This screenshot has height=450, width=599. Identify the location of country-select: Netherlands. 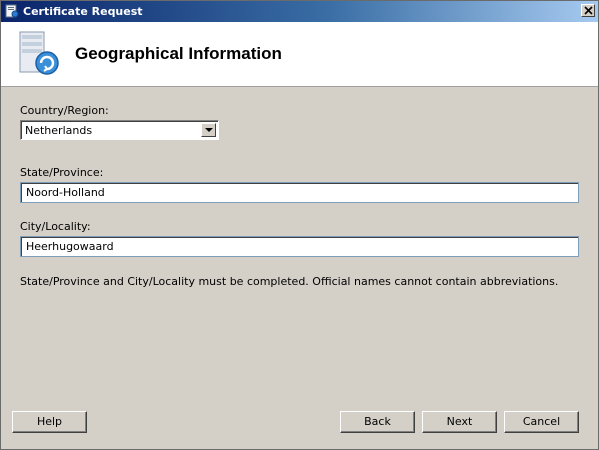
(119, 130).